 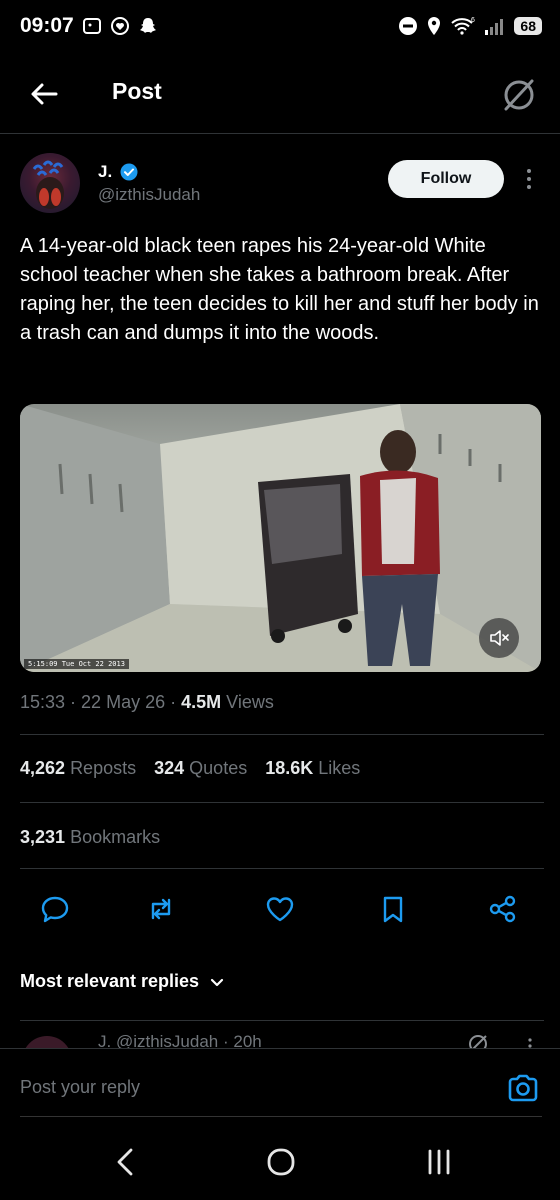 I want to click on heart-circle-icon, so click(x=120, y=26).